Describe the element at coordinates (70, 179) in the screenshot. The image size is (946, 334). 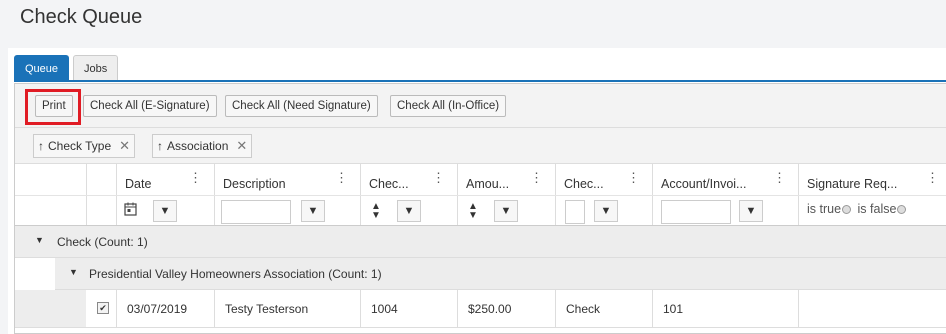
I see `header-spacer` at that location.